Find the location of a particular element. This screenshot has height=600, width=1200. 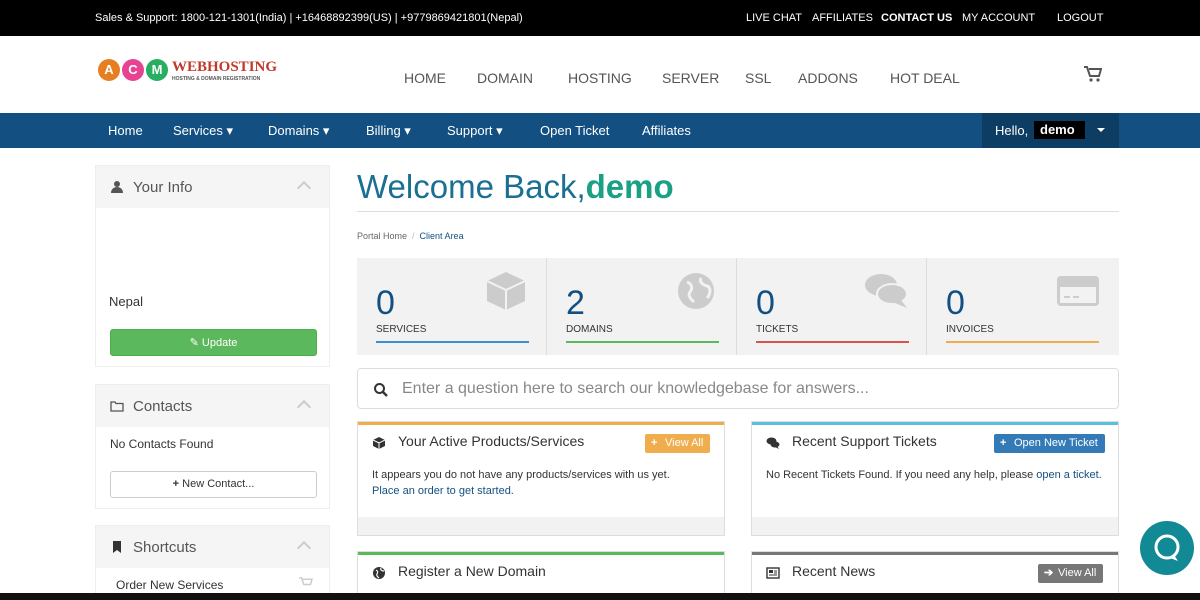

stat-label: SERVICES is located at coordinates (401, 329).